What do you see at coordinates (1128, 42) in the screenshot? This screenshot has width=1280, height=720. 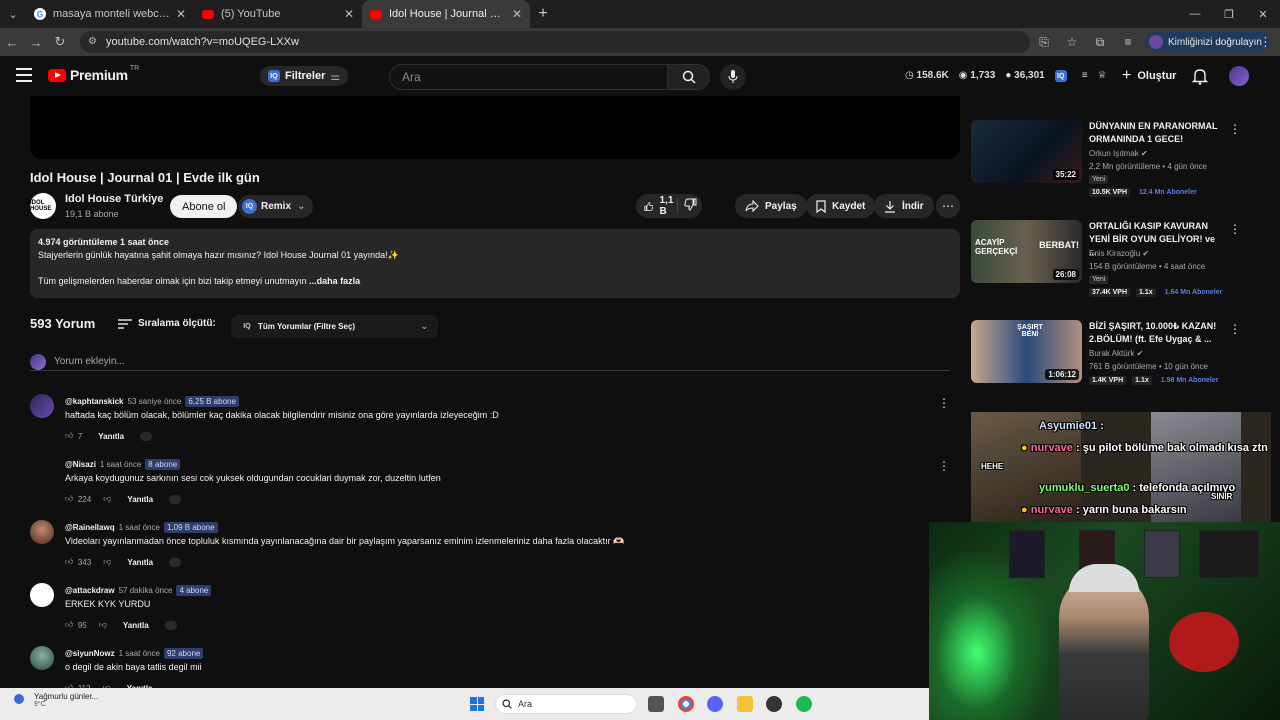 I see `reading-list-icon: ≡` at bounding box center [1128, 42].